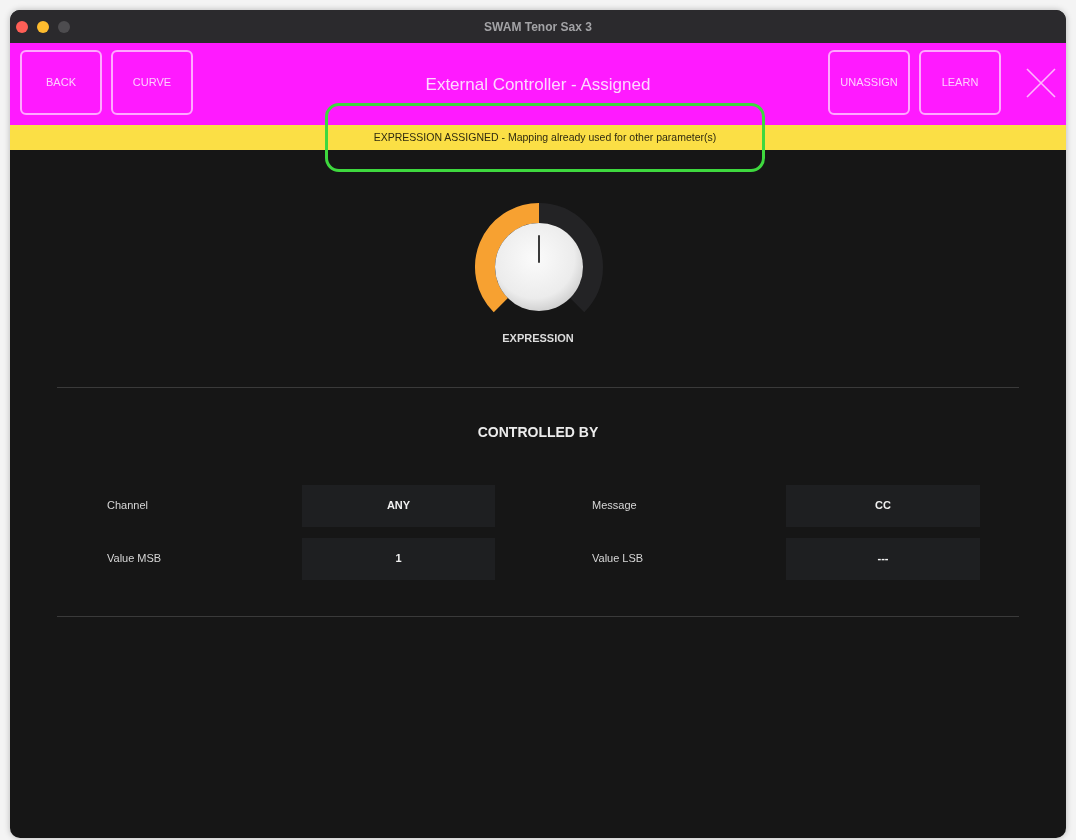 The height and width of the screenshot is (840, 1076). Describe the element at coordinates (43, 27) in the screenshot. I see `minimize-window-button` at that location.